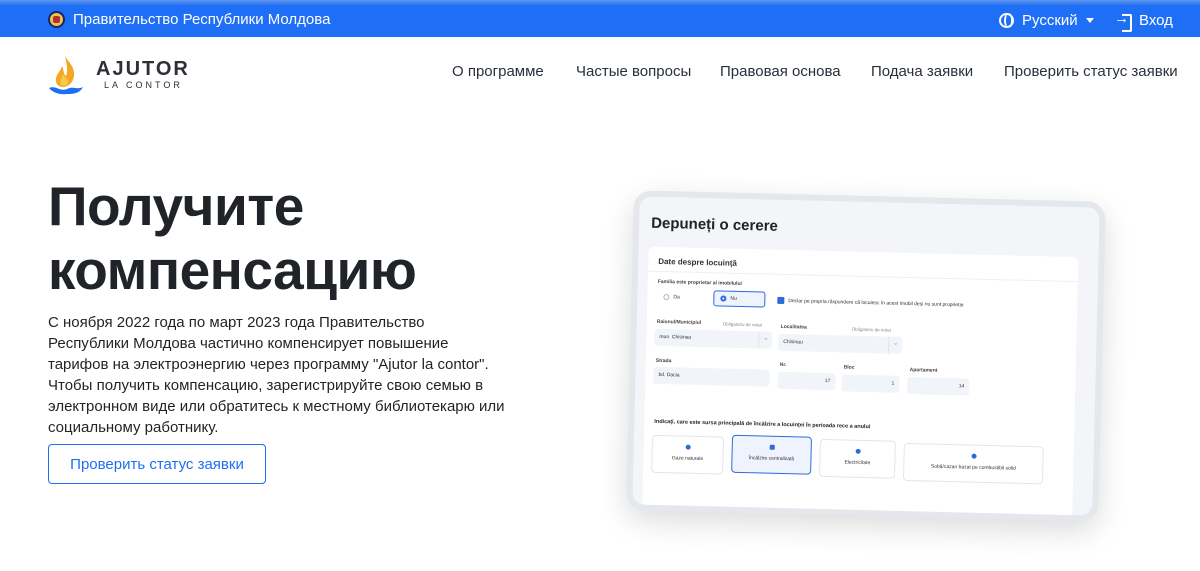 The height and width of the screenshot is (571, 1200). Describe the element at coordinates (781, 300) in the screenshot. I see `checkbox-checked-icon` at that location.